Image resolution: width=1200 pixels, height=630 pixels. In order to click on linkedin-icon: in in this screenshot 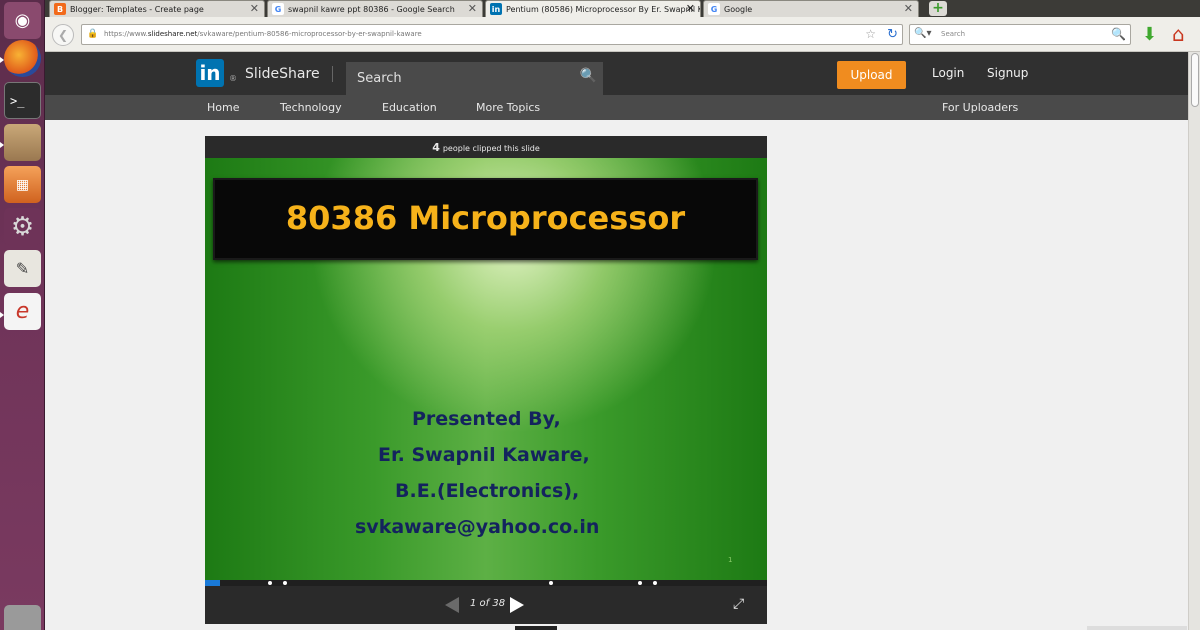, I will do `click(496, 9)`.